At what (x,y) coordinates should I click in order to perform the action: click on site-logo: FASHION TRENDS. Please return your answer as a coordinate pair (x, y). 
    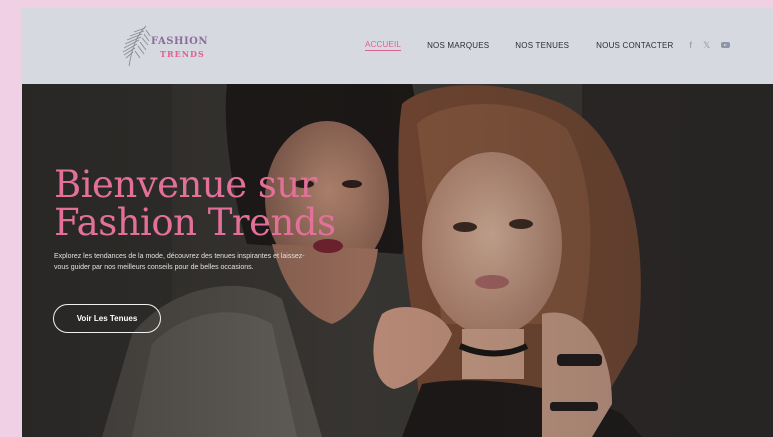
    Looking at the image, I should click on (163, 45).